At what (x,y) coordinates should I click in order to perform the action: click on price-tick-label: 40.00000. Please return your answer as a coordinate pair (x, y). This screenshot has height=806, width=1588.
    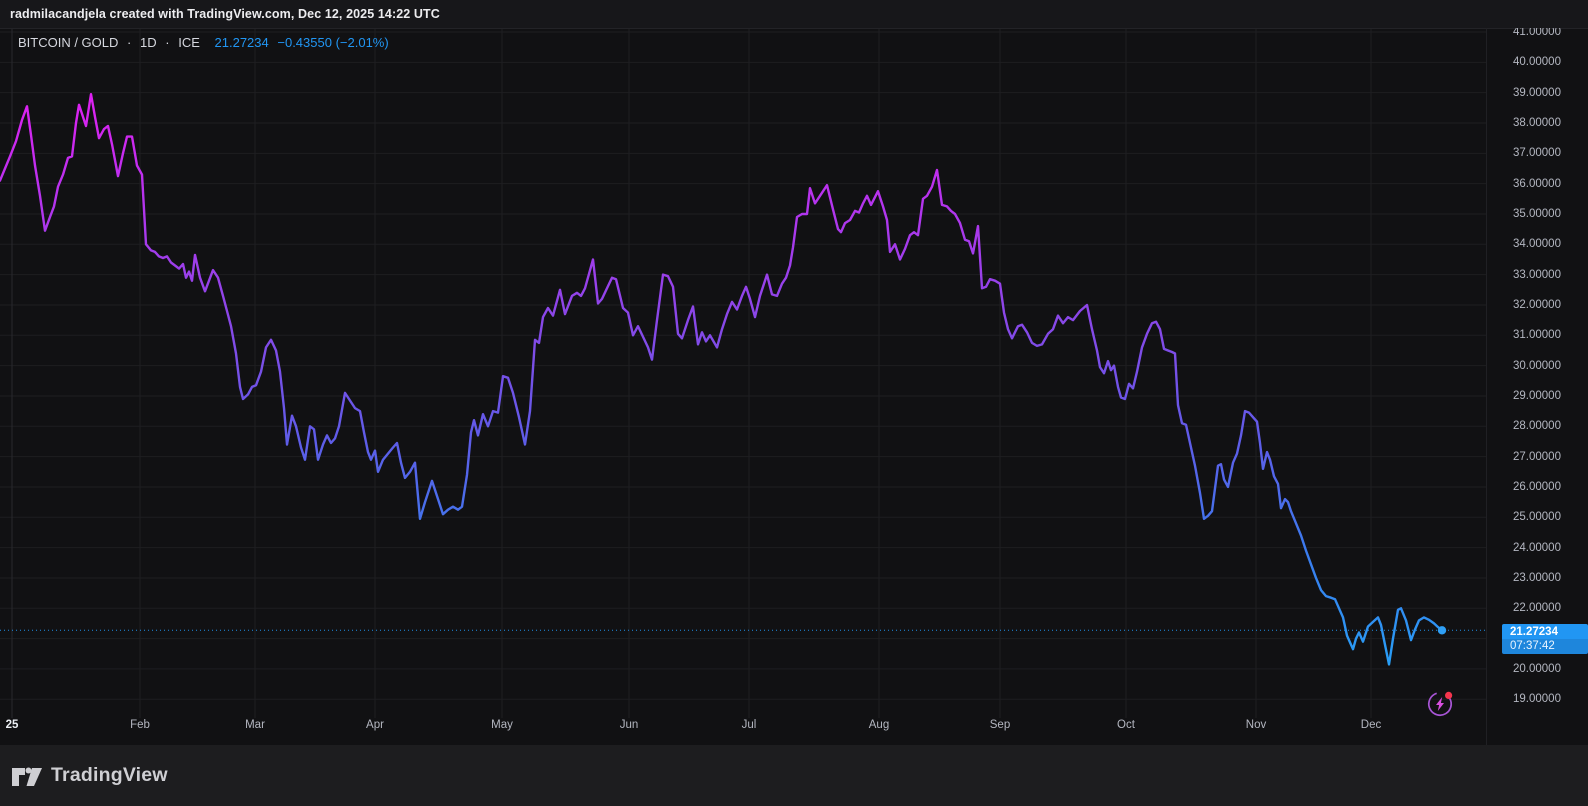
    Looking at the image, I should click on (1537, 62).